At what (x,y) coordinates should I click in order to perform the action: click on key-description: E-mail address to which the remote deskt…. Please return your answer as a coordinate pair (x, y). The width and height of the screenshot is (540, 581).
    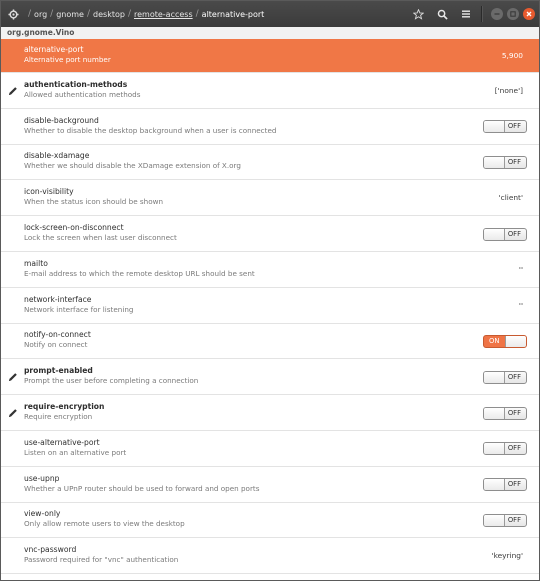
    Looking at the image, I should click on (139, 273).